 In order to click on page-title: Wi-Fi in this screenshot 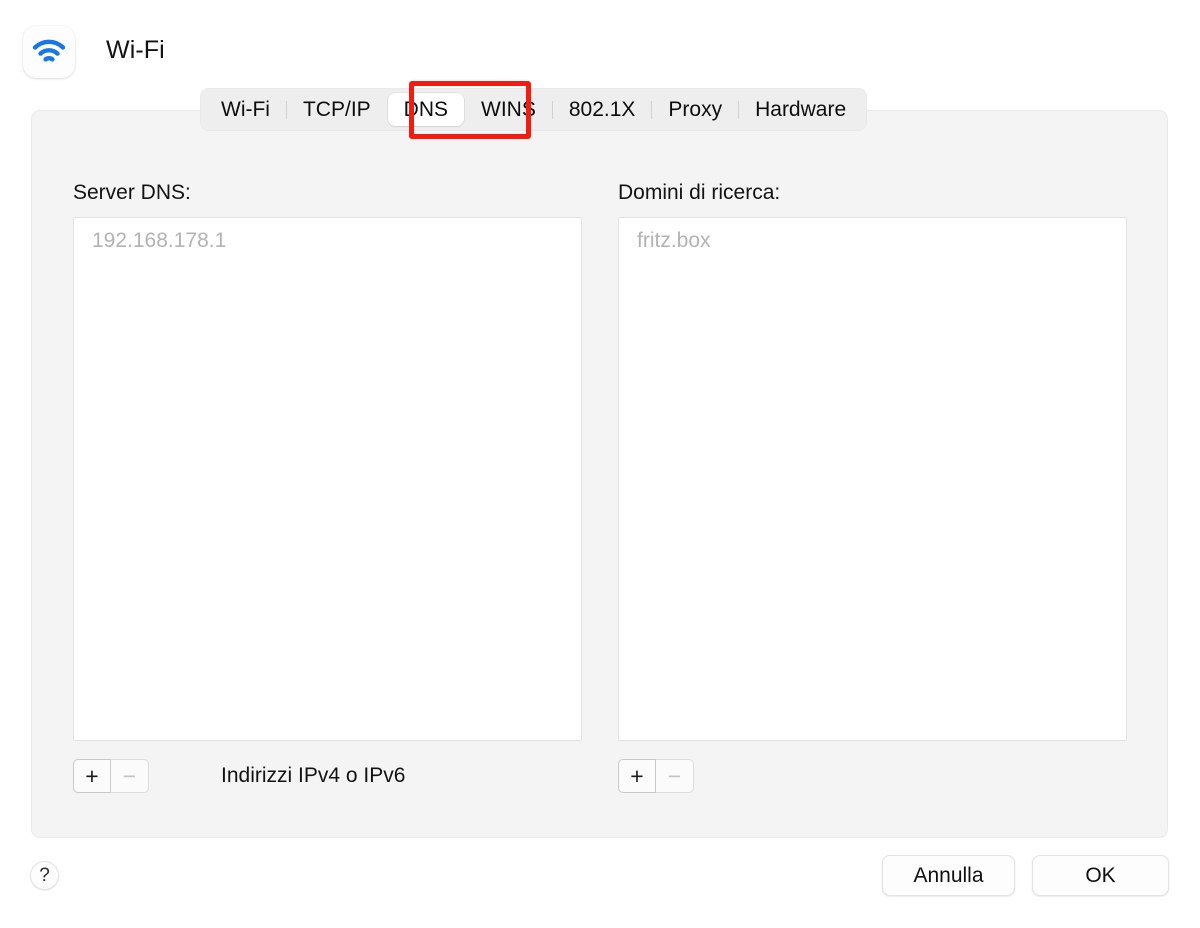, I will do `click(135, 50)`.